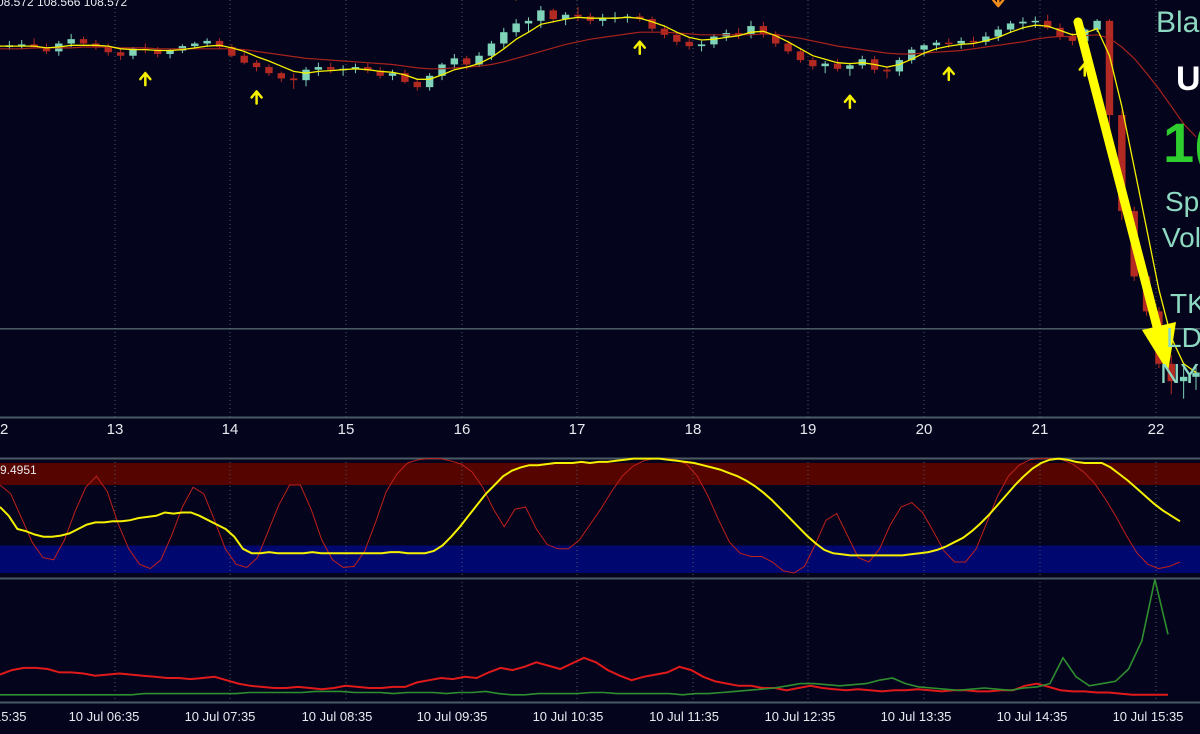 The height and width of the screenshot is (734, 1200). Describe the element at coordinates (693, 429) in the screenshot. I see `day-tick-label: 18` at that location.